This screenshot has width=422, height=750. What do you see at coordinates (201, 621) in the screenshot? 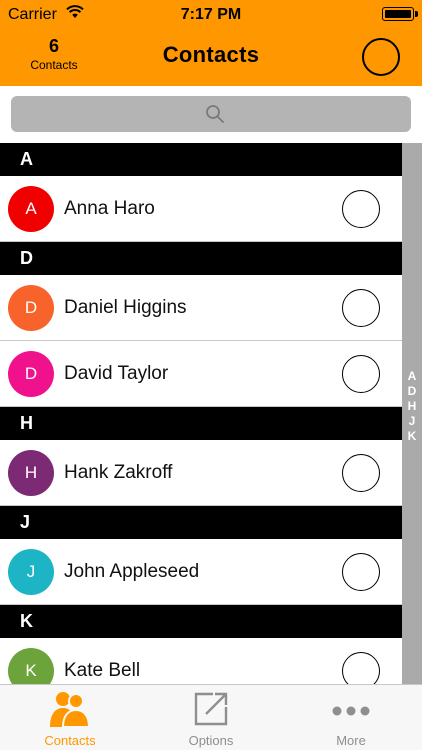
I see `section-header-k: K` at bounding box center [201, 621].